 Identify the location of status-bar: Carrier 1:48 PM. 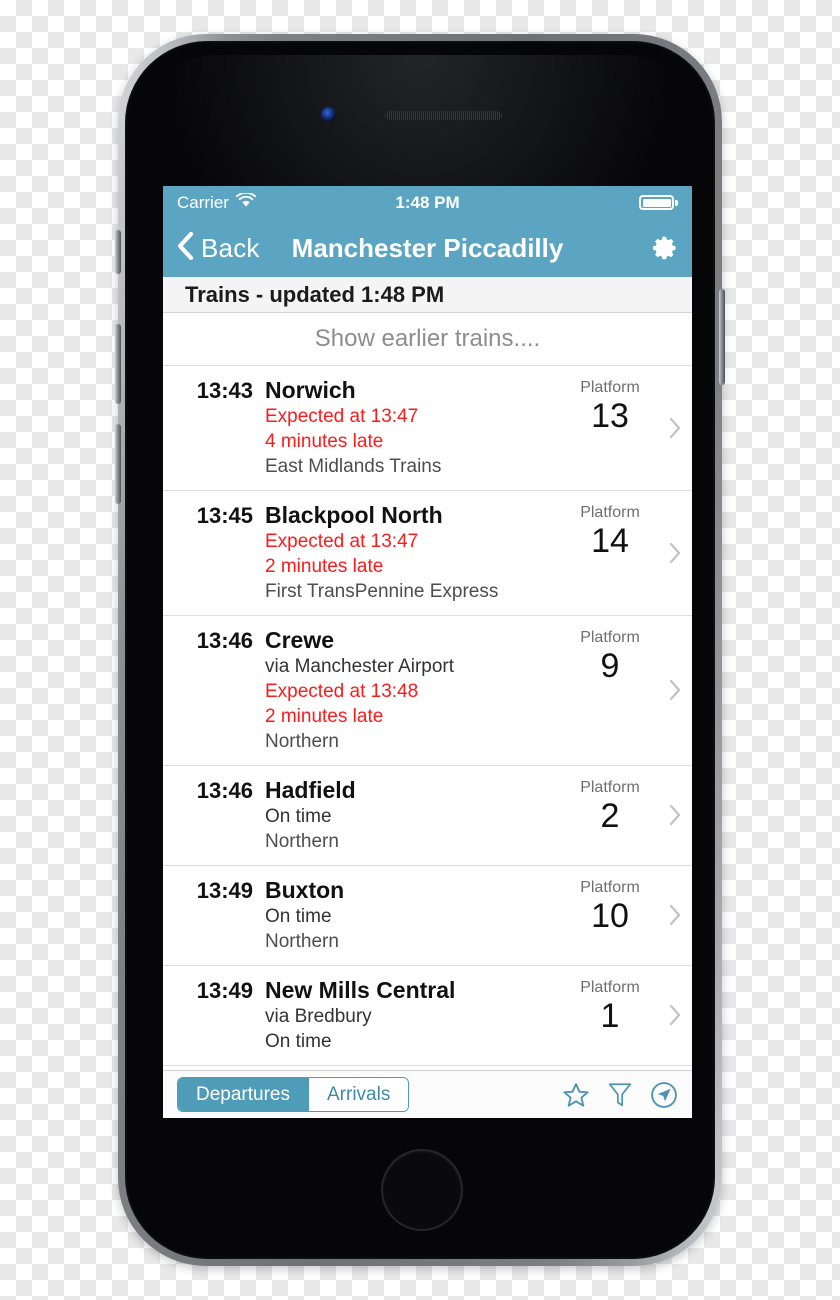
(427, 202).